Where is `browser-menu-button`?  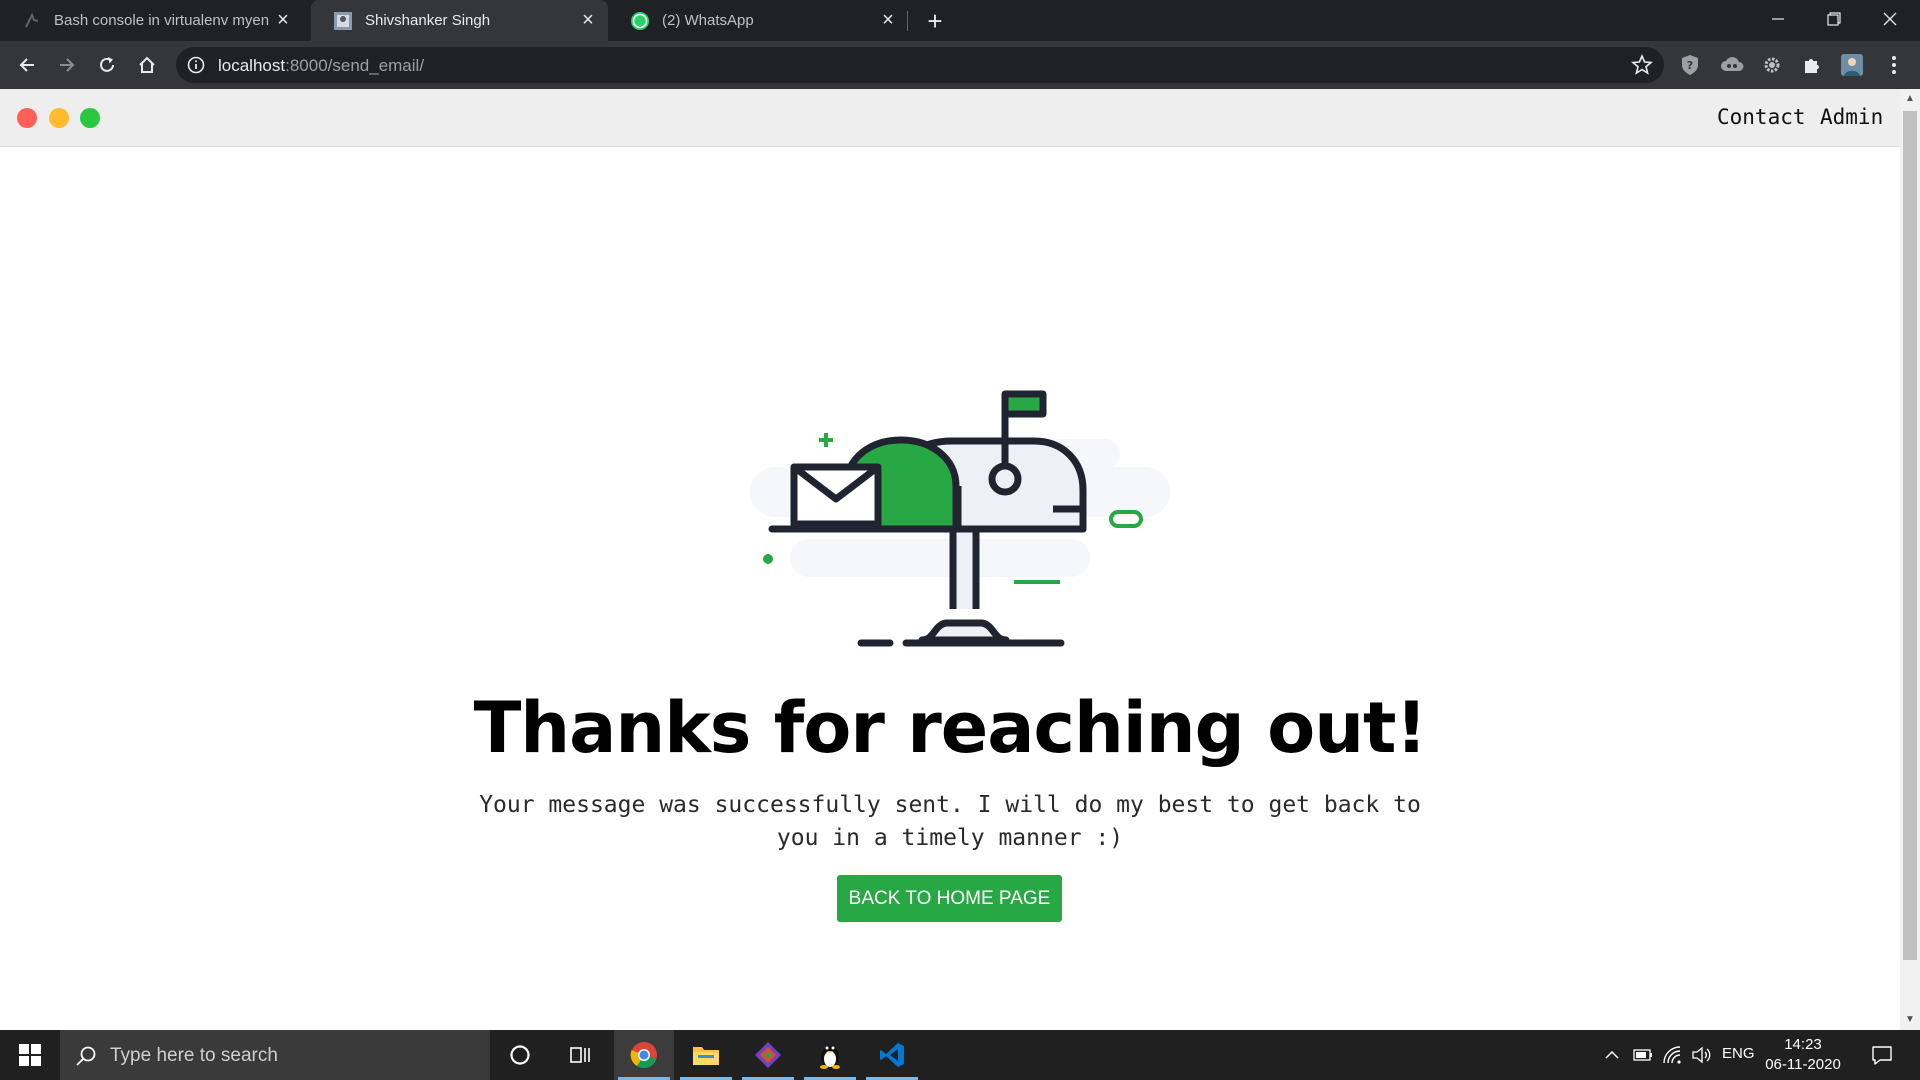 browser-menu-button is located at coordinates (1894, 65).